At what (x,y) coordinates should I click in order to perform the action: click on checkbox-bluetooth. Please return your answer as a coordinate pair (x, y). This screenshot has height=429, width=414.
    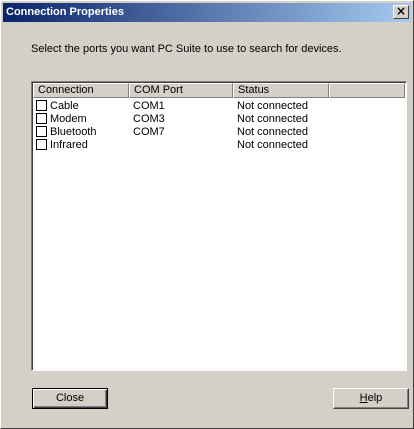
    Looking at the image, I should click on (41, 131).